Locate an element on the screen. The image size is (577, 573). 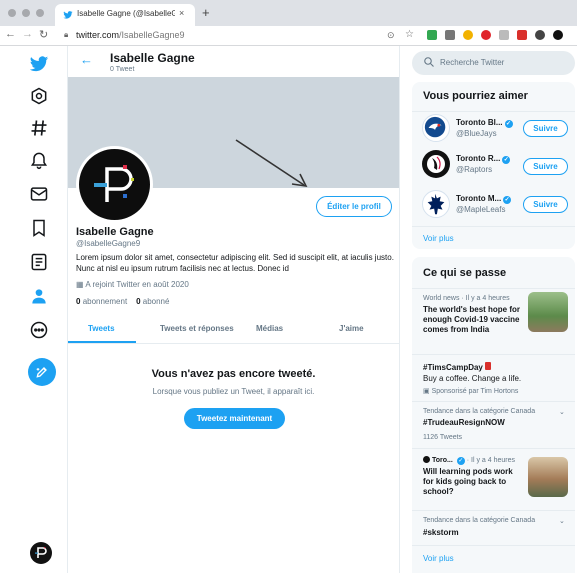
site-settings-icon: ⊙ is located at coordinates (391, 35).